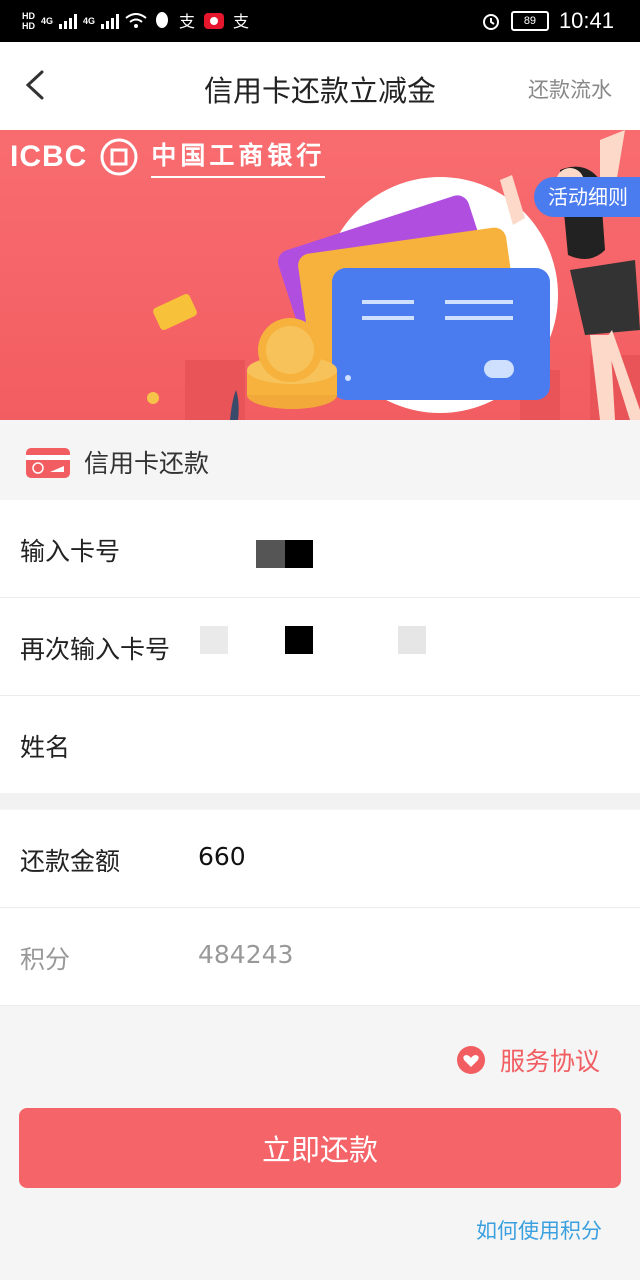  I want to click on points-label: 积分, so click(45, 959).